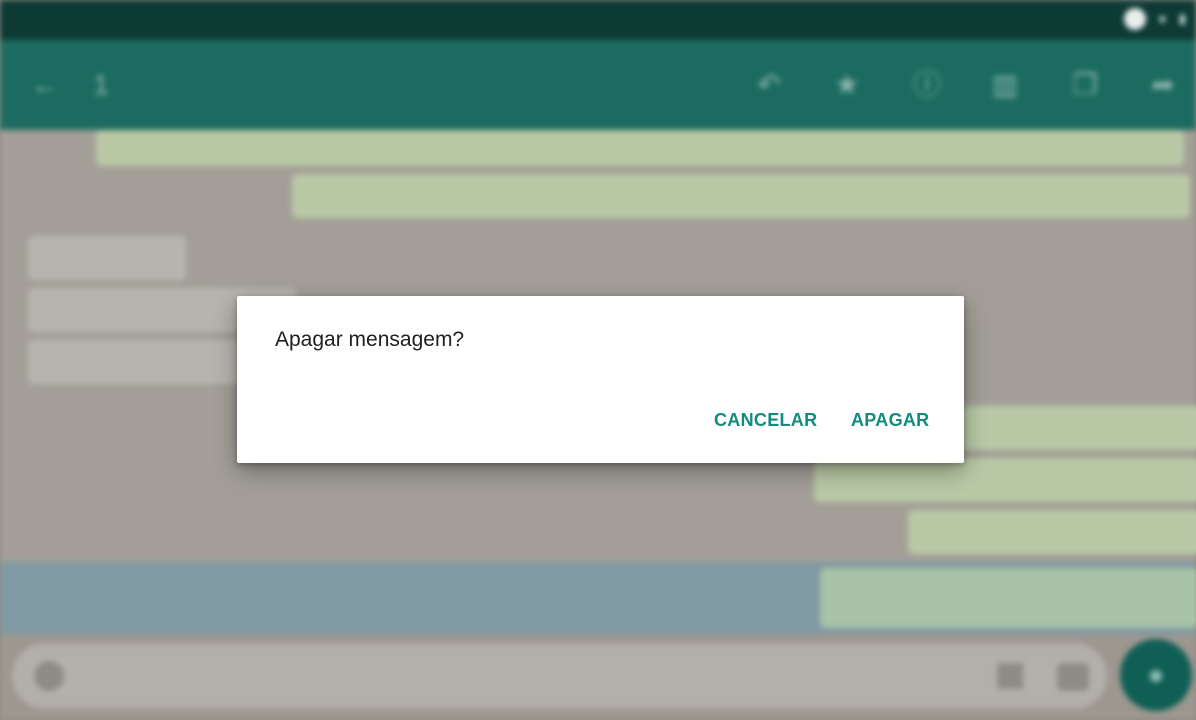 The image size is (1196, 720). What do you see at coordinates (1182, 18) in the screenshot?
I see `battery-icon: ▮` at bounding box center [1182, 18].